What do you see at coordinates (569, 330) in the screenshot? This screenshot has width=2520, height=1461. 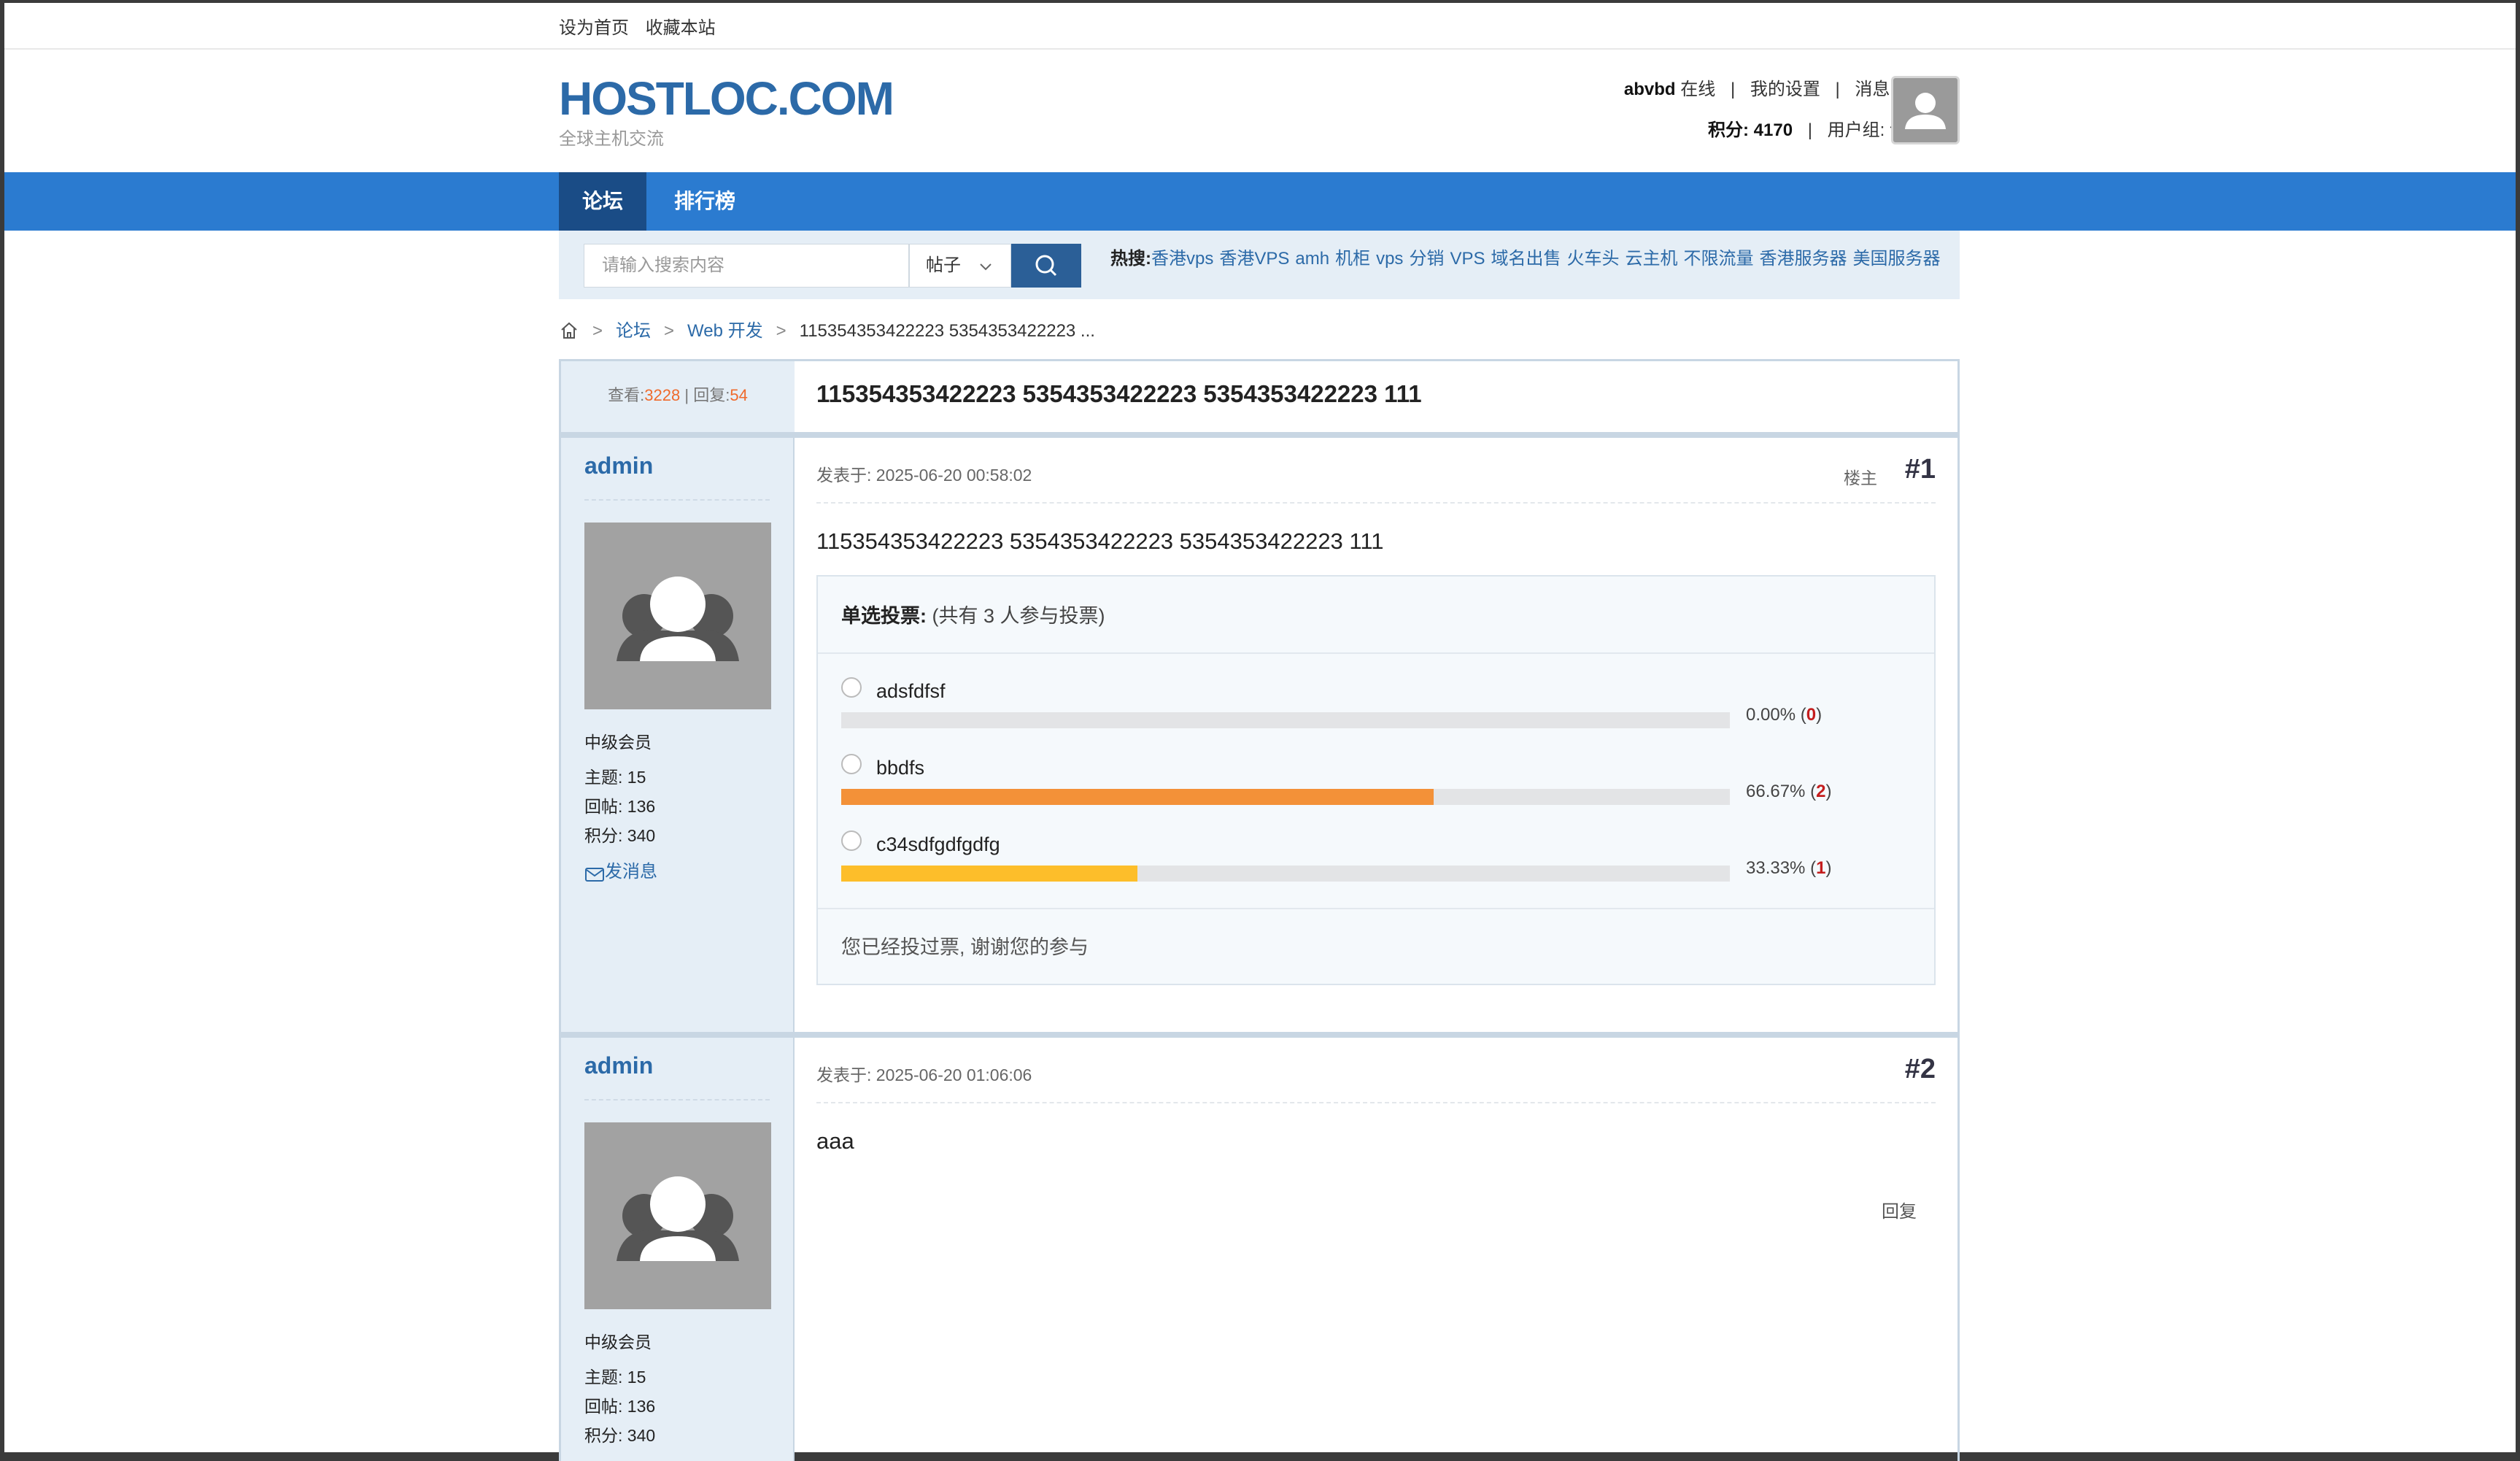 I see `home-icon` at bounding box center [569, 330].